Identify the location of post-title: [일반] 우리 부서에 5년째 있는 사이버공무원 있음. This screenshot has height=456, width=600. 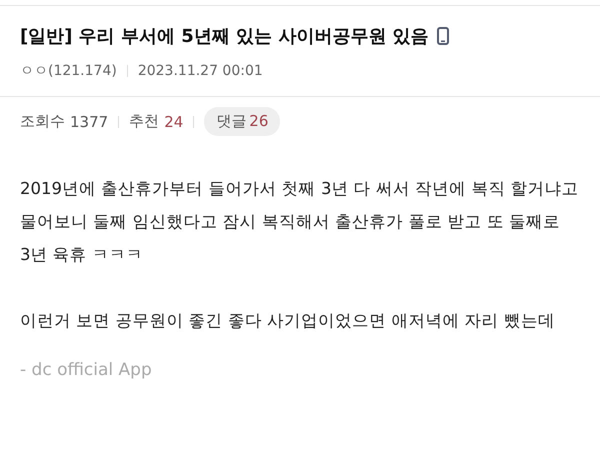
(224, 36).